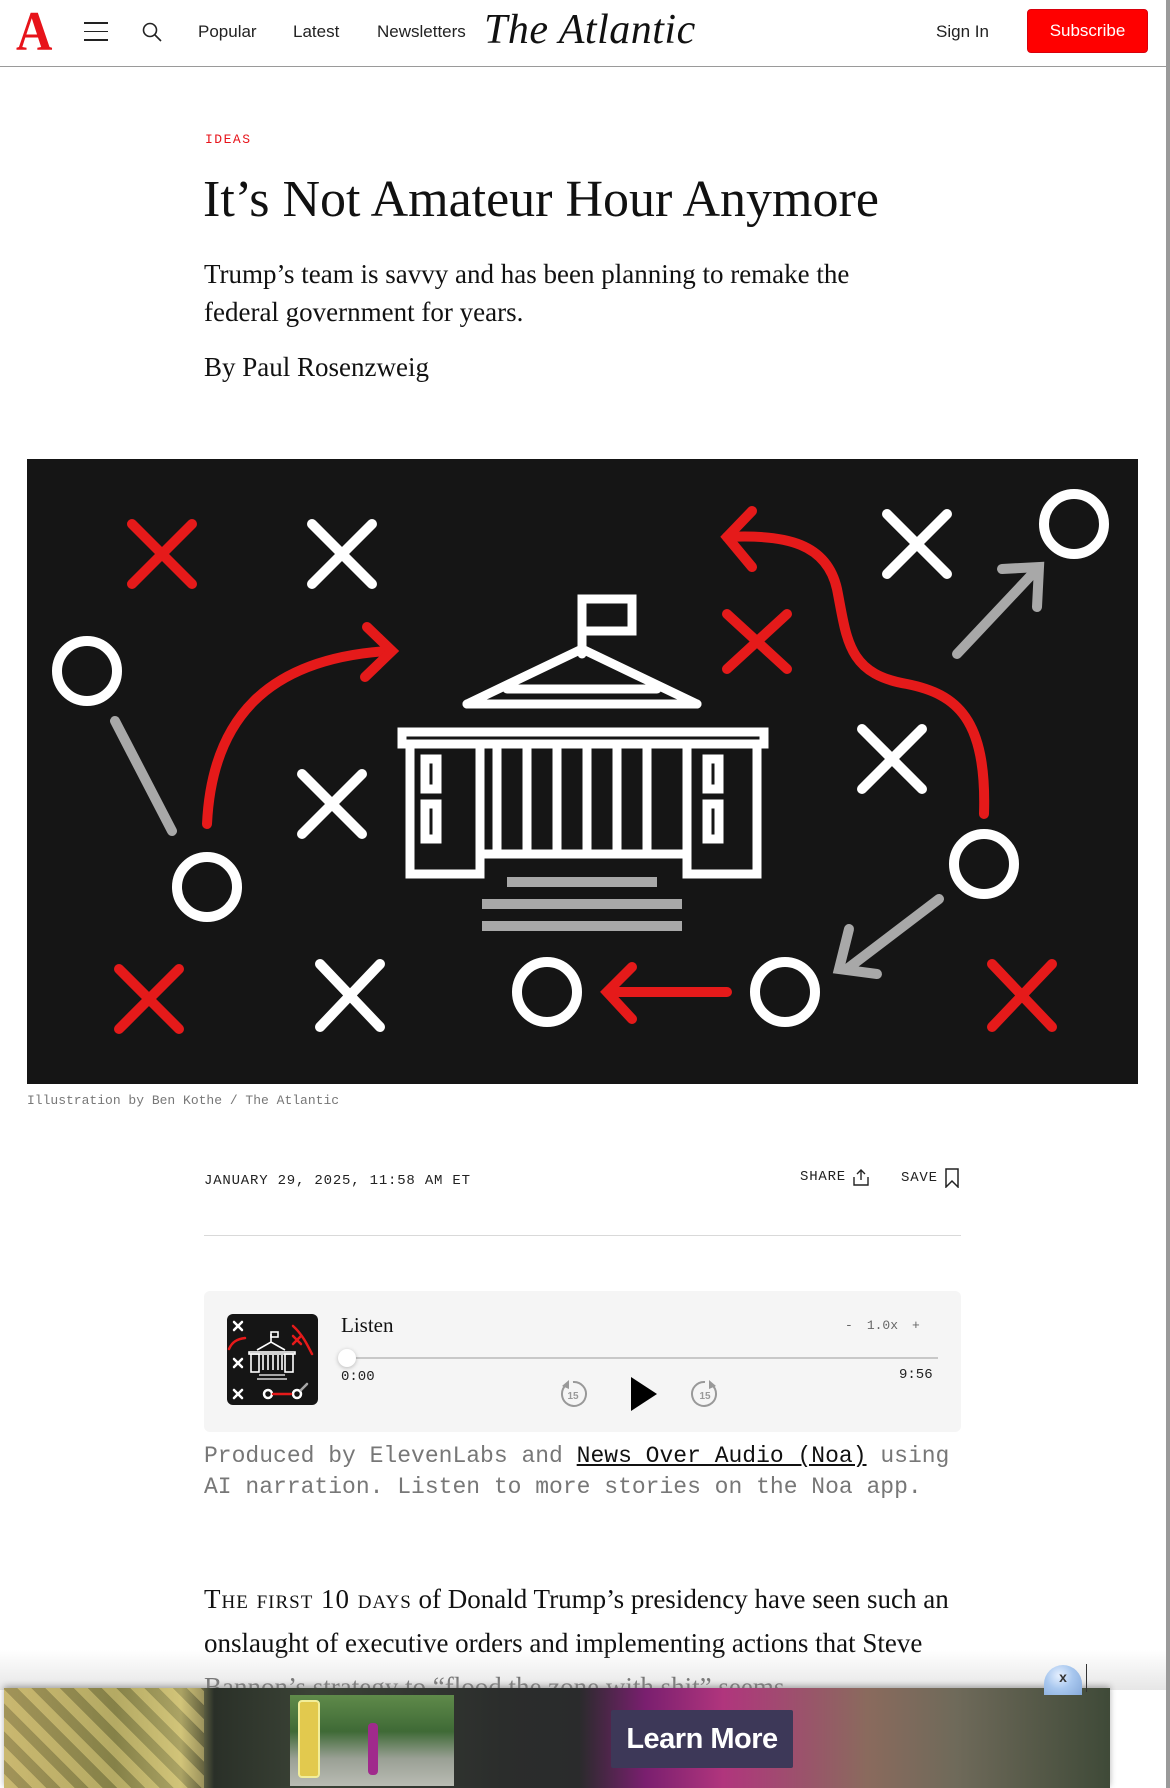  I want to click on author-link: Paul Rosenzweig, so click(335, 367).